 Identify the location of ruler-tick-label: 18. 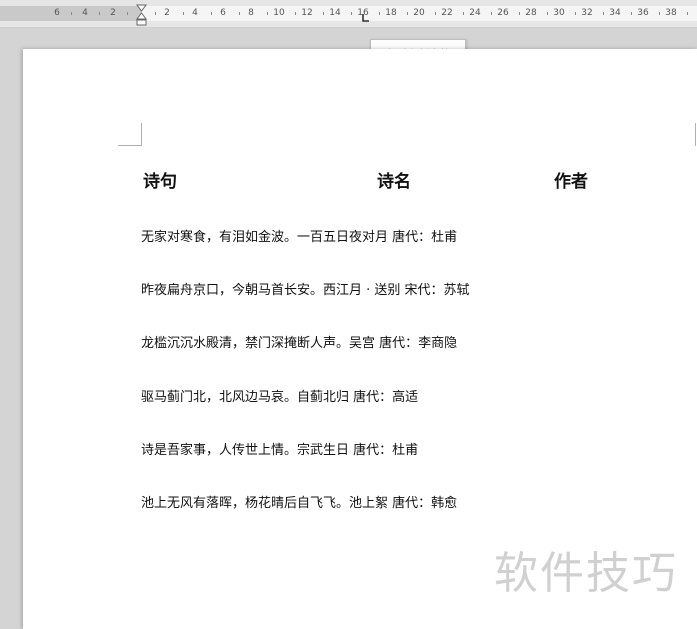
(391, 13).